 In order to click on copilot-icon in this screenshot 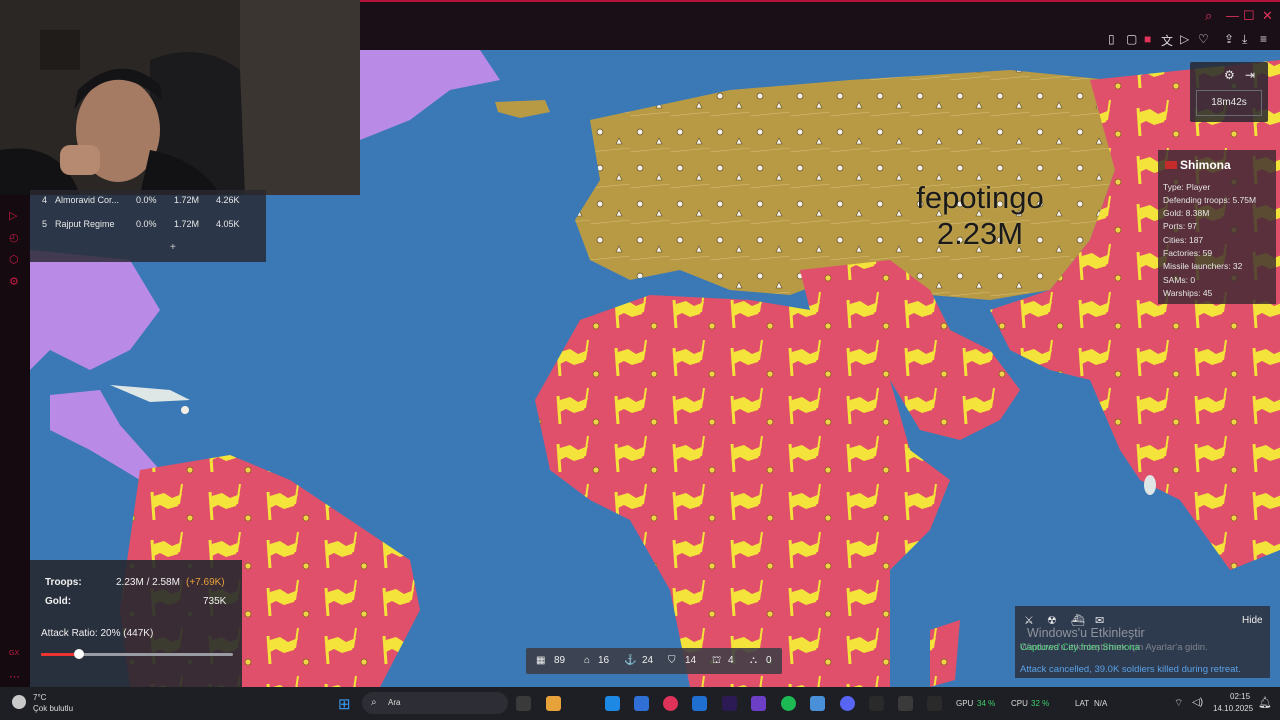, I will do `click(553, 703)`.